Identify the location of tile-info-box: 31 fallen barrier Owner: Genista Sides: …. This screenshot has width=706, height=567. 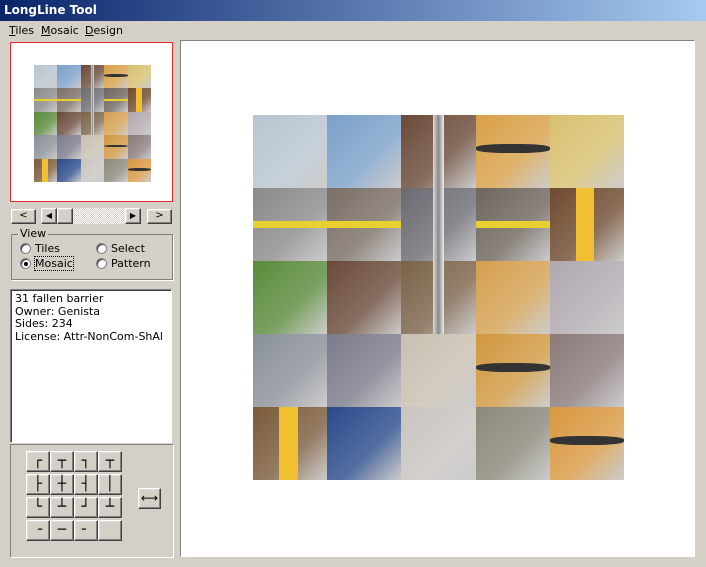
(91, 366).